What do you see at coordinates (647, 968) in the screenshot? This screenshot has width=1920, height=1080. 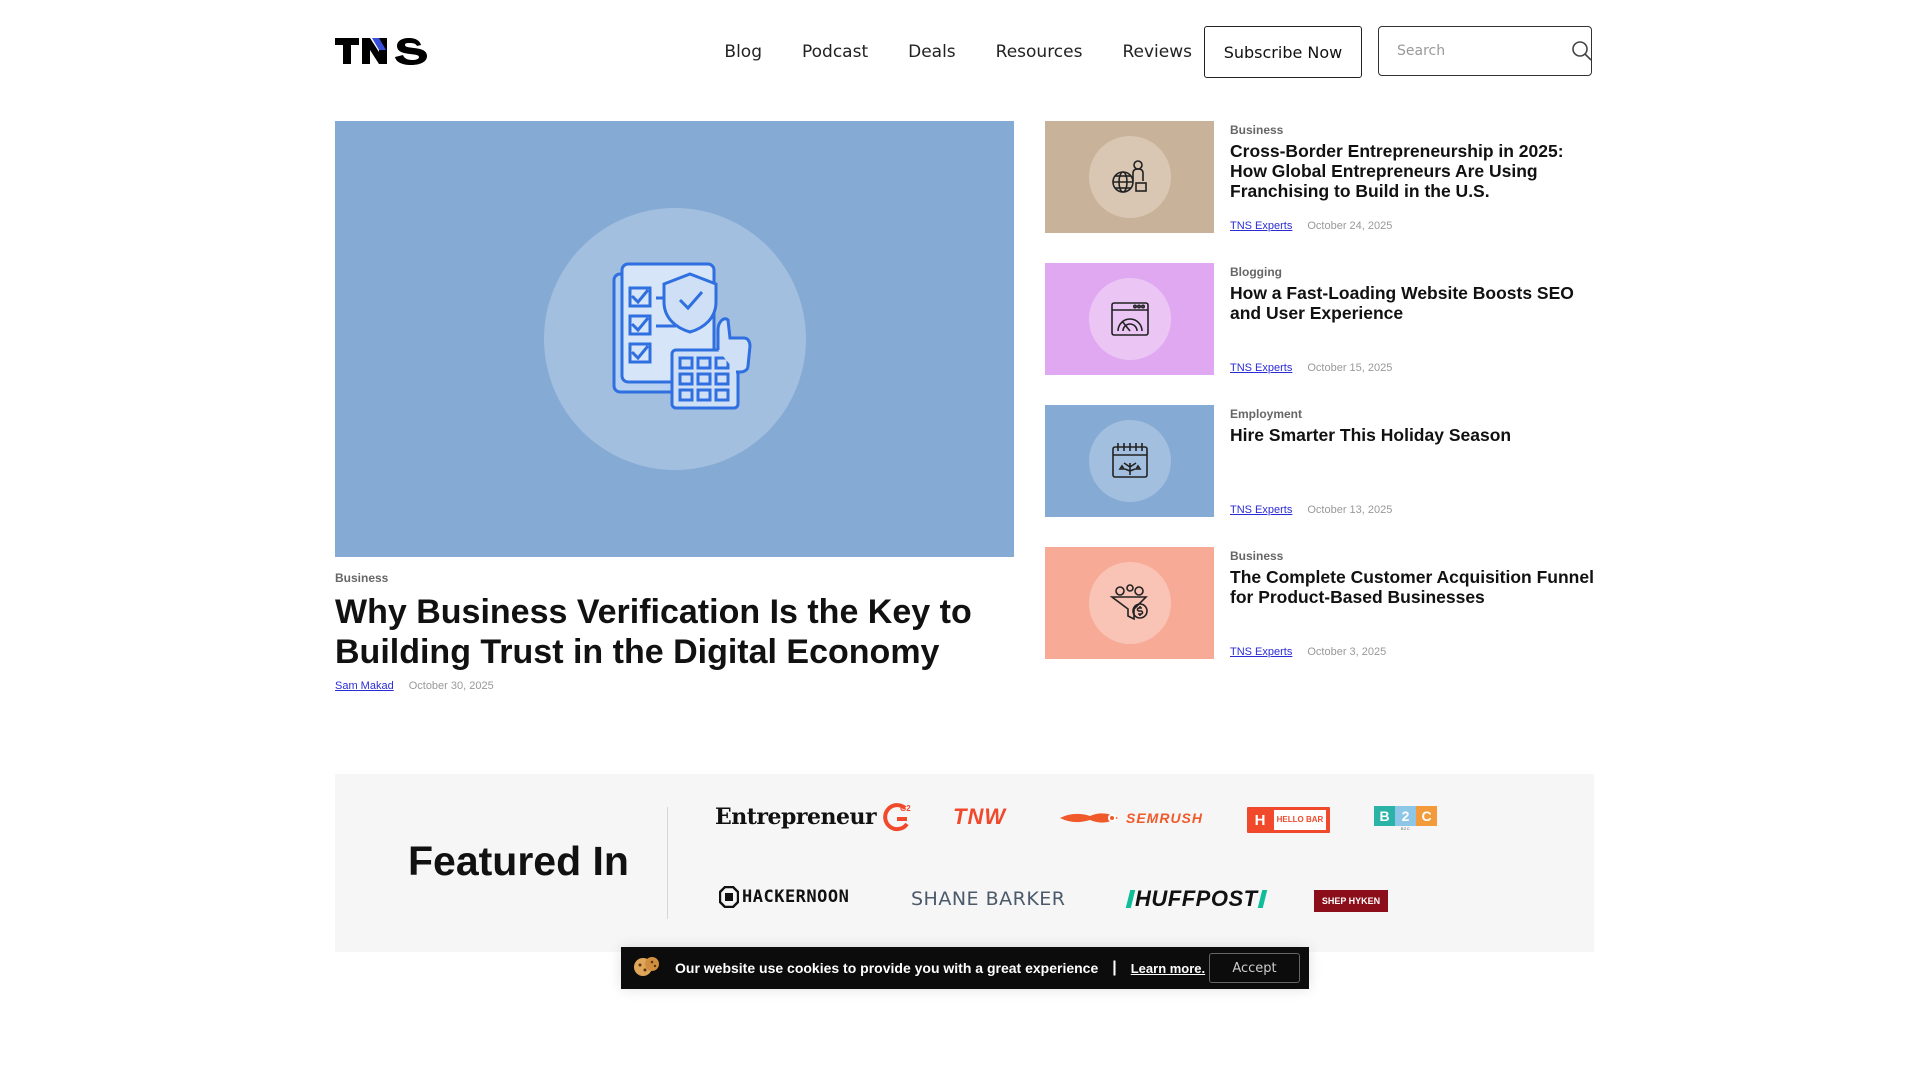 I see `cookie-icon` at bounding box center [647, 968].